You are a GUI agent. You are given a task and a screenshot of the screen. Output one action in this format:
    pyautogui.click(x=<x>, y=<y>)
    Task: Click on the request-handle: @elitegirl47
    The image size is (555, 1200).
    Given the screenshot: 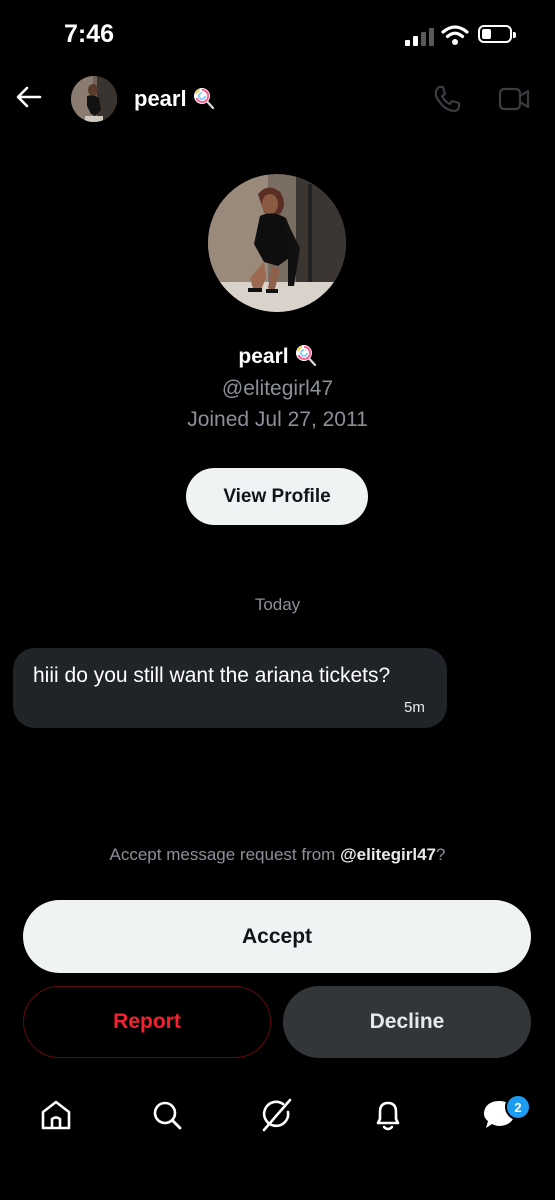 What is the action you would take?
    pyautogui.click(x=388, y=854)
    